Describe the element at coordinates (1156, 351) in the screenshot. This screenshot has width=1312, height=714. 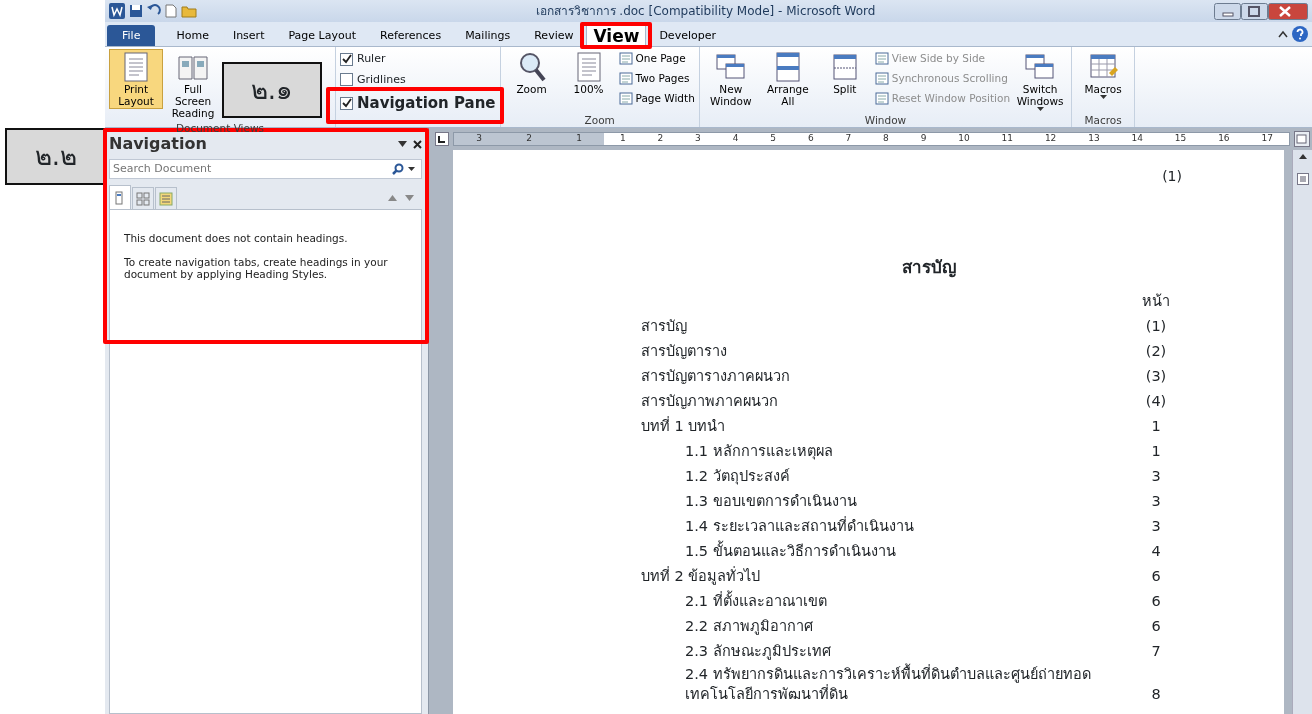
I see `page-reference: (2)` at that location.